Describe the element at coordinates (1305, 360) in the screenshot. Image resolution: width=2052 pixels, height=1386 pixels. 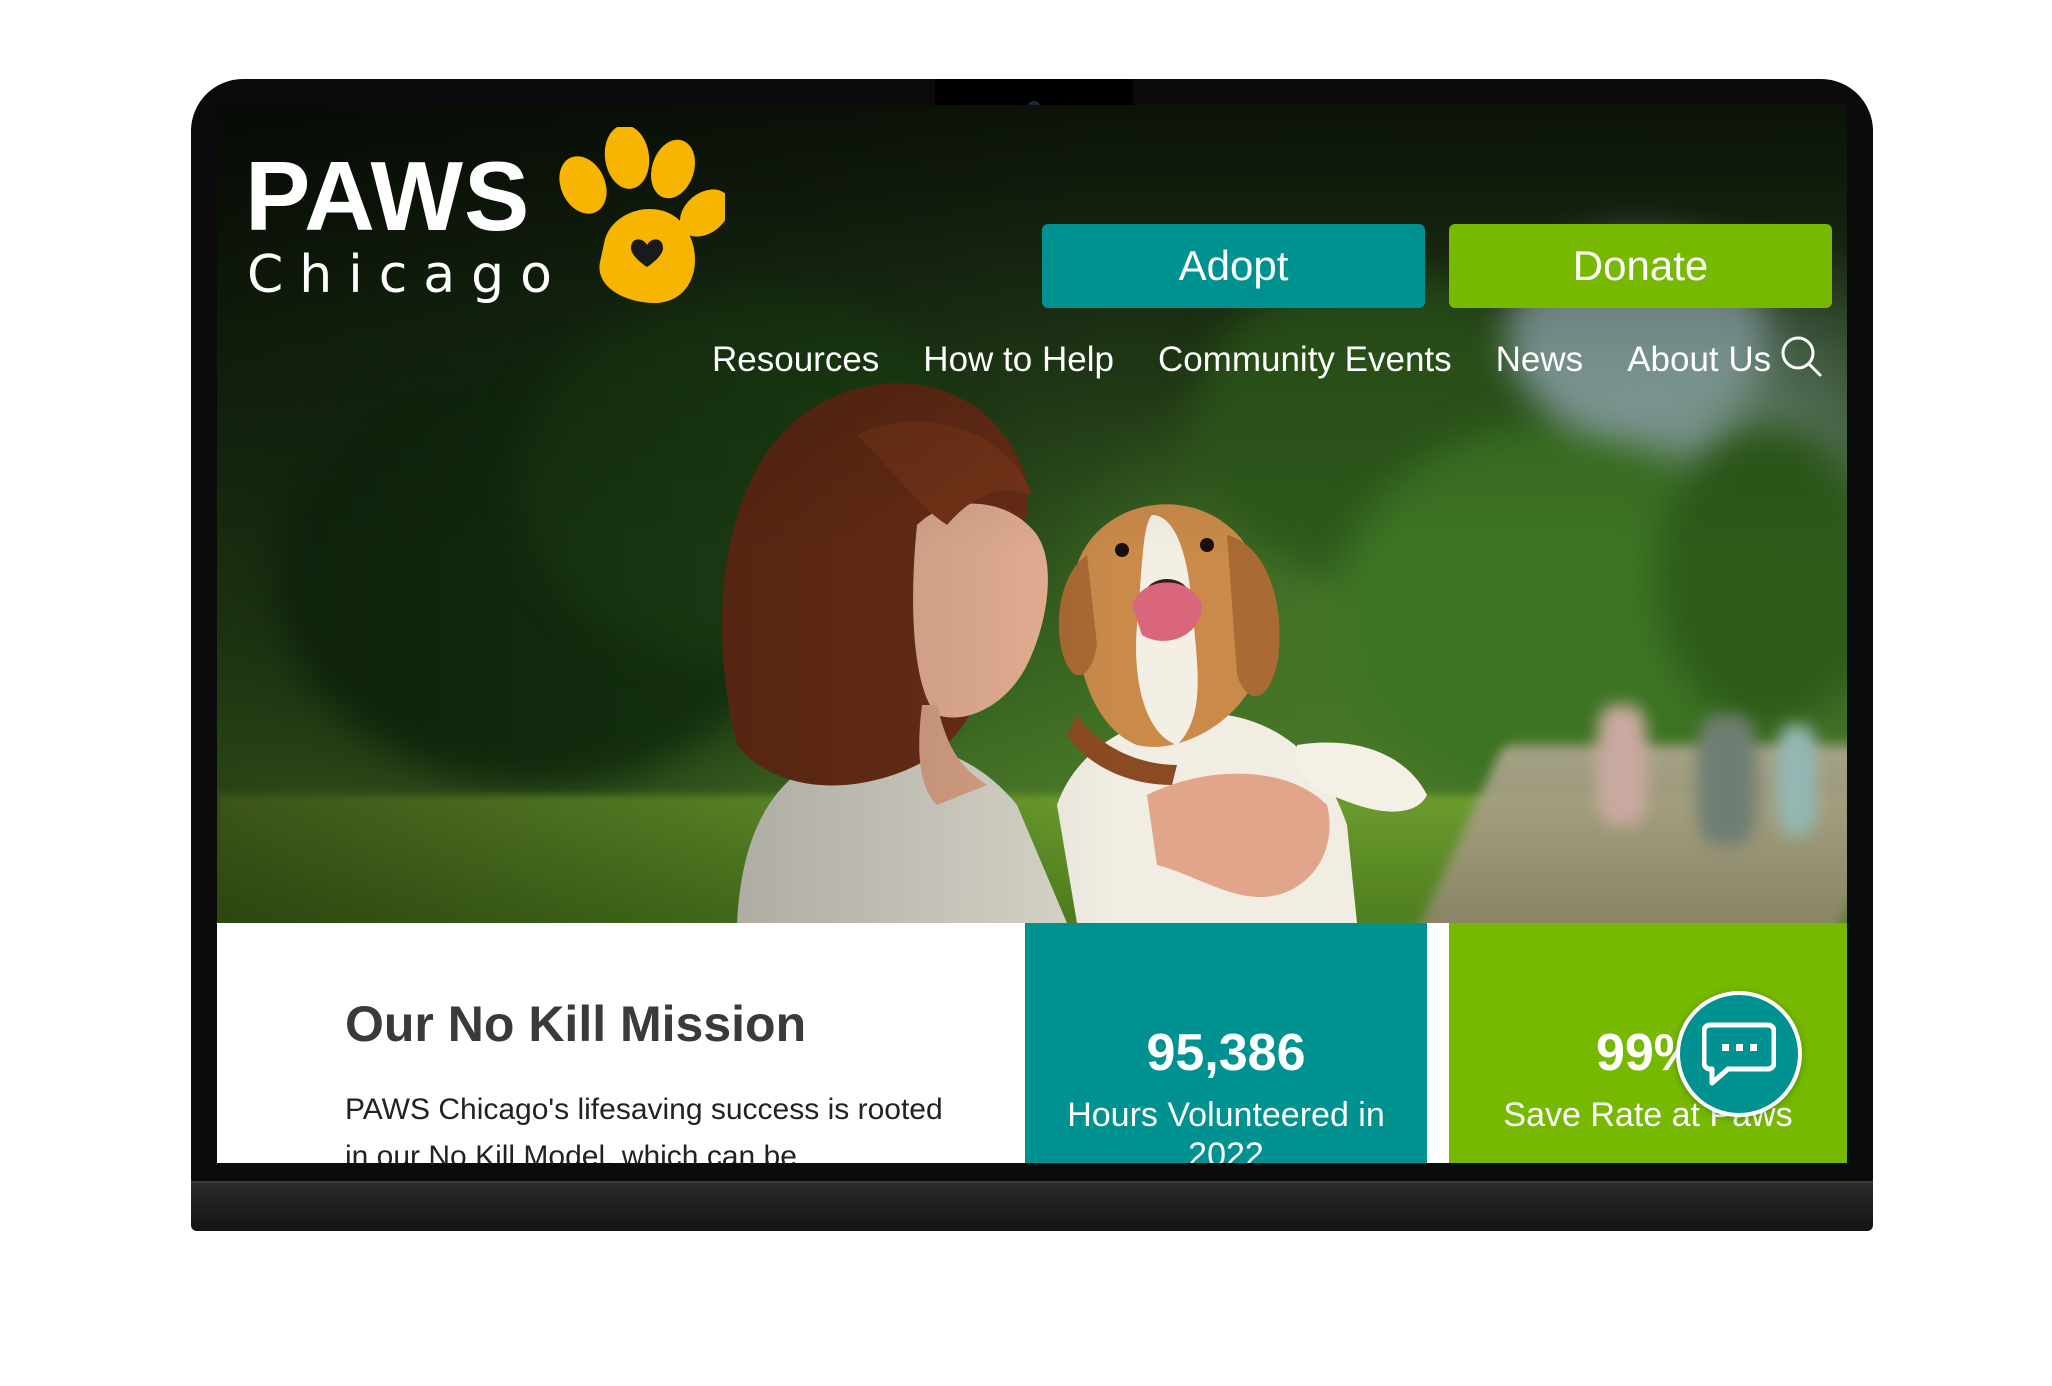
I see `nav-item-community-events: Community Events` at that location.